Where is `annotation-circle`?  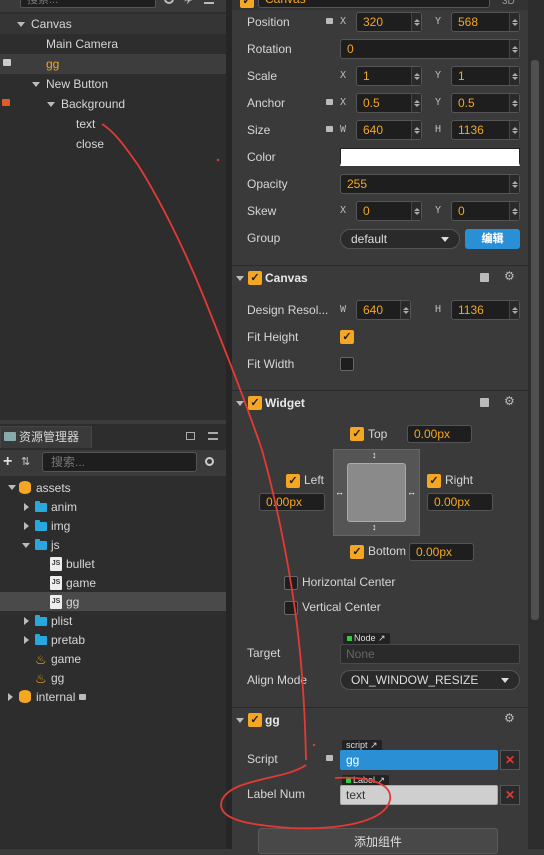
annotation-circle is located at coordinates (305, 797).